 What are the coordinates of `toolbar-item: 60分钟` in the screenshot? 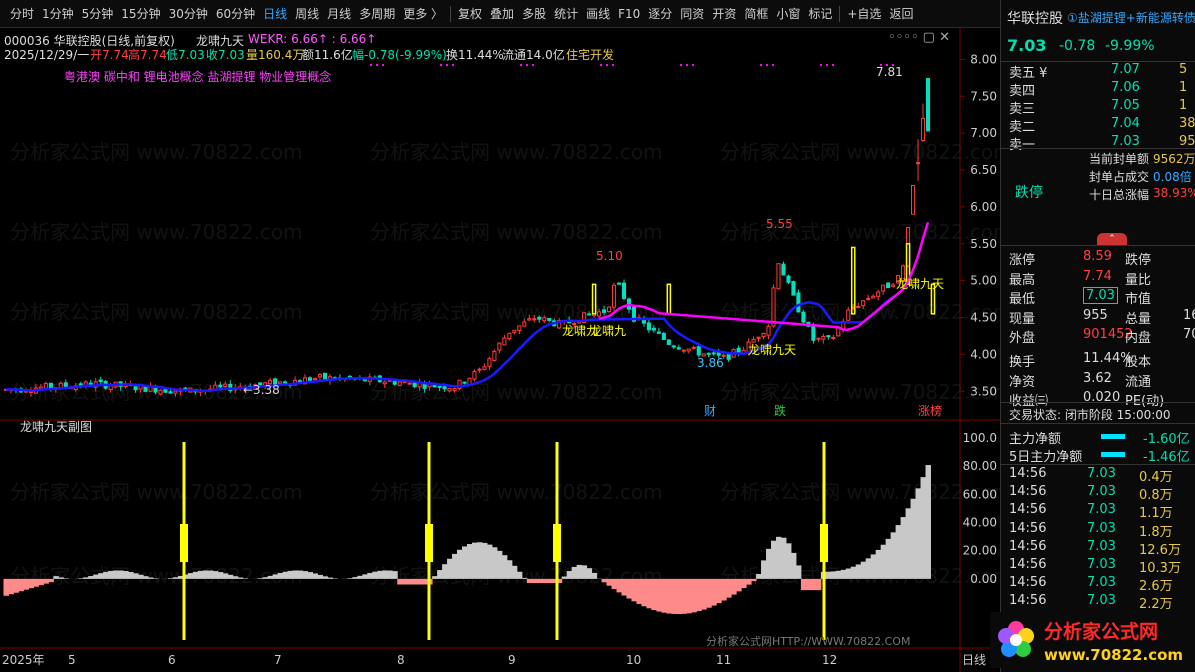 It's located at (235, 14).